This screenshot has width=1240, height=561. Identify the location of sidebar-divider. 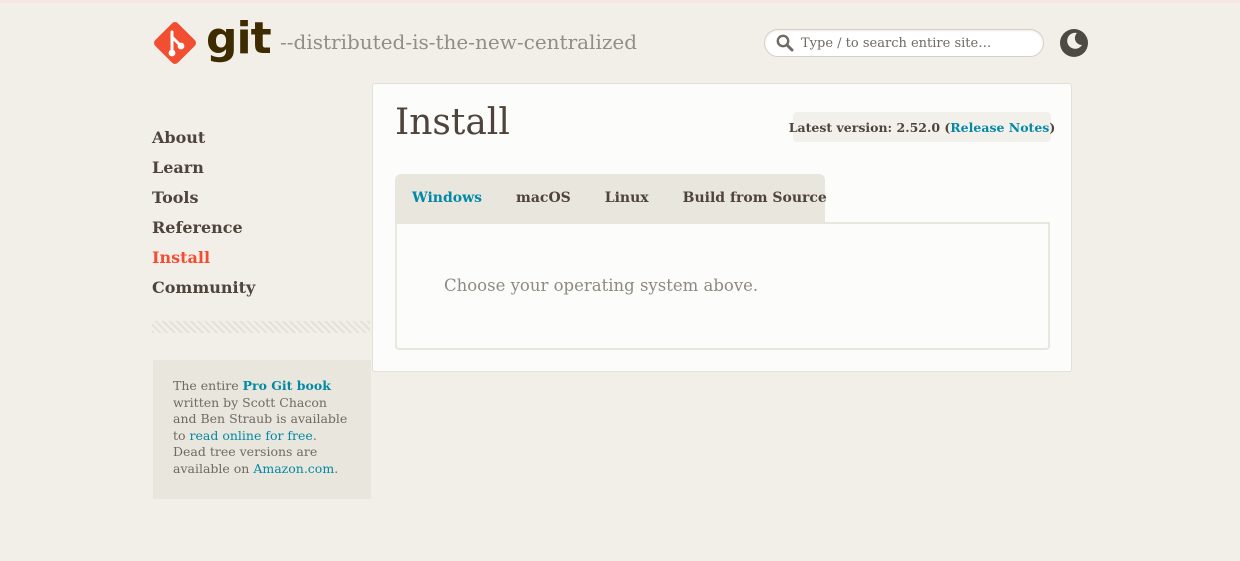
(261, 327).